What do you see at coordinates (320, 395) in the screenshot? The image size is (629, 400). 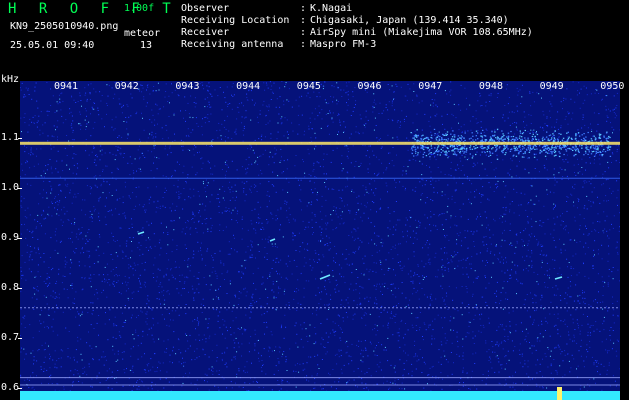 I see `noise-floor-strip` at bounding box center [320, 395].